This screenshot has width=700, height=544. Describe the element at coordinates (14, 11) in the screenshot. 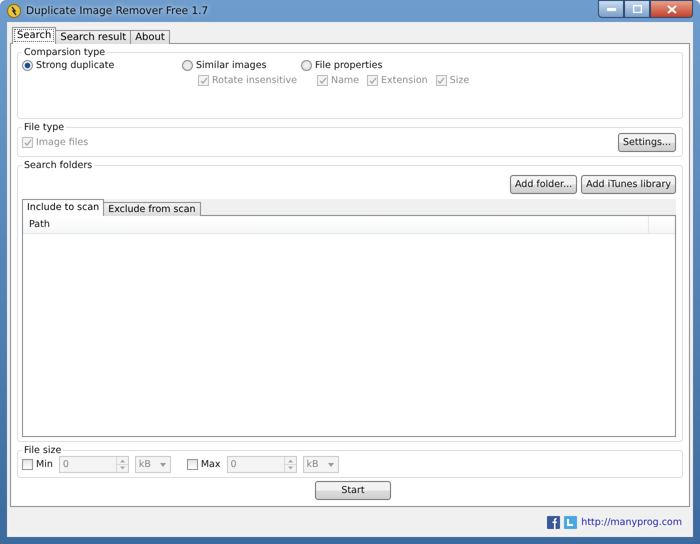

I see `app-icon` at that location.